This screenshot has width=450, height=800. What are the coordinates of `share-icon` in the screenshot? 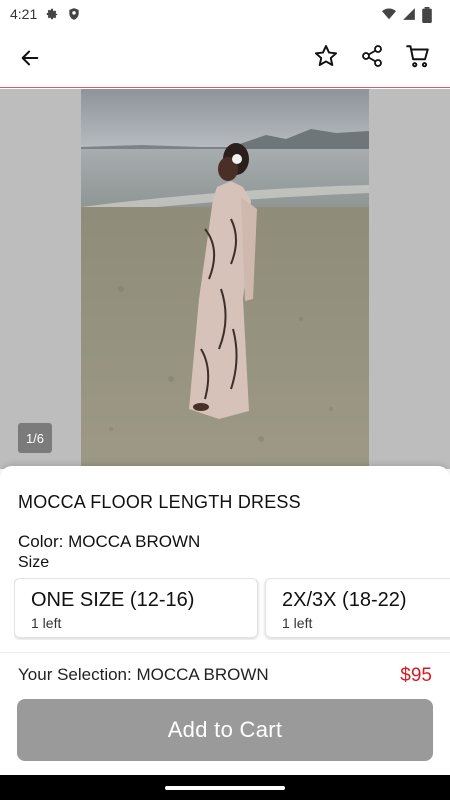 It's located at (372, 56).